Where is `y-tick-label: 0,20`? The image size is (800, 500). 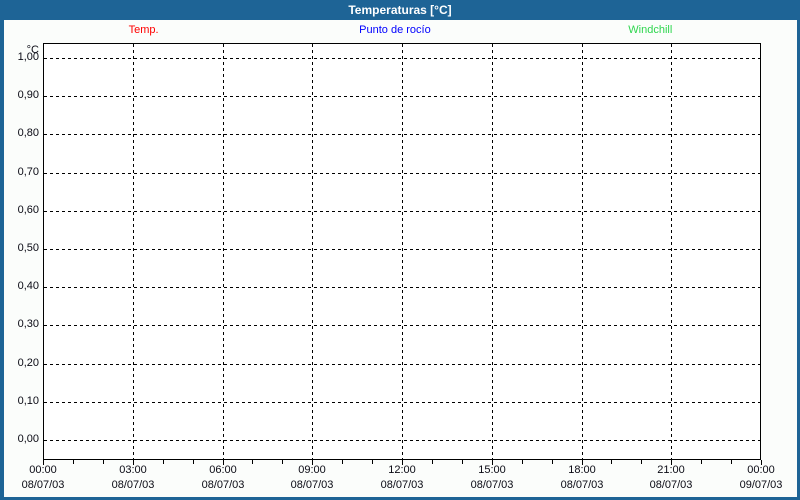
y-tick-label: 0,20 is located at coordinates (28, 363).